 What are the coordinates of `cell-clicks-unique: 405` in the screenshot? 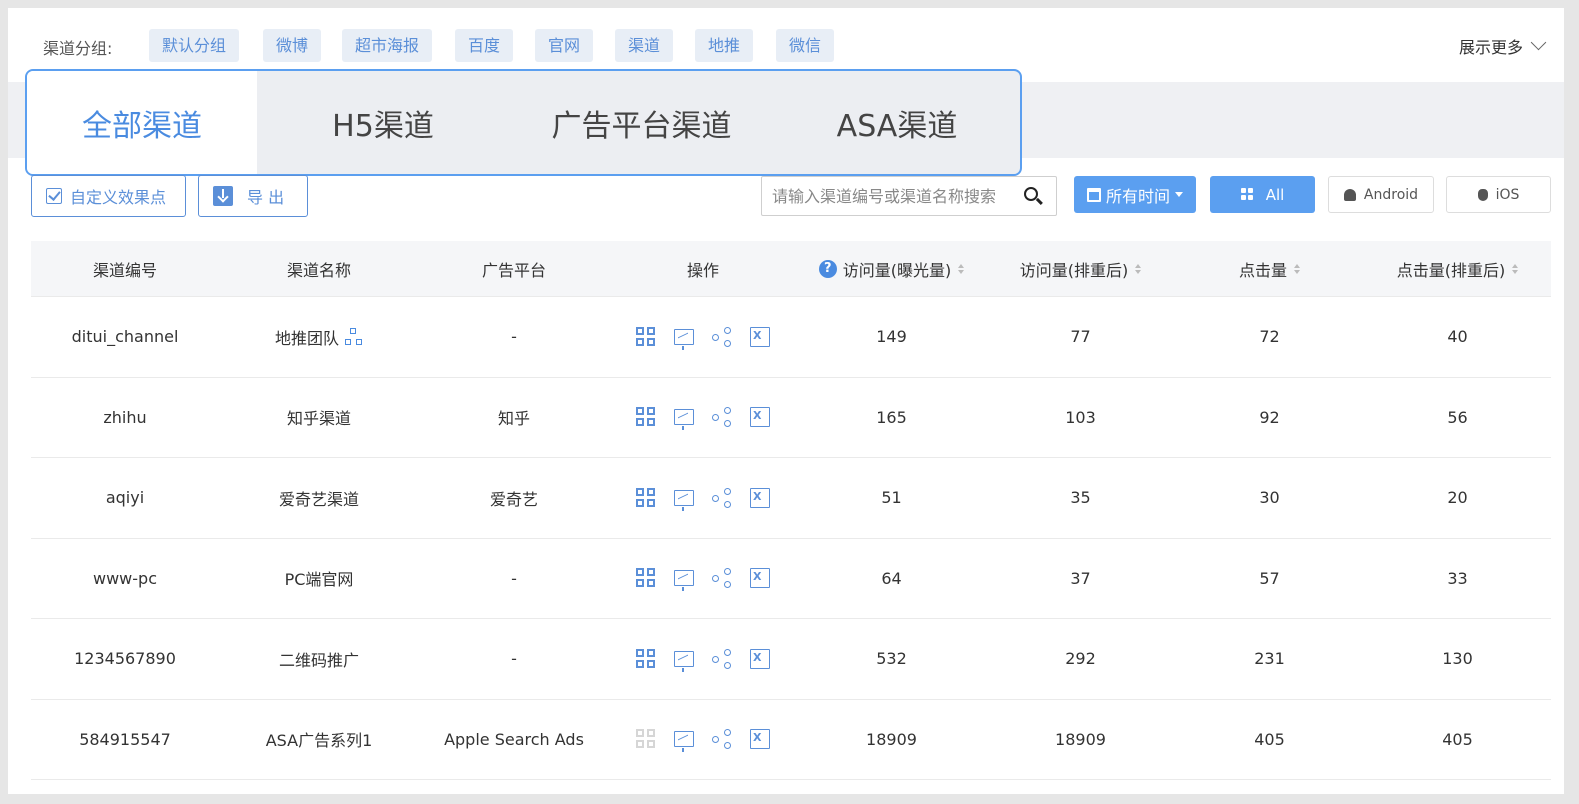 It's located at (1457, 739).